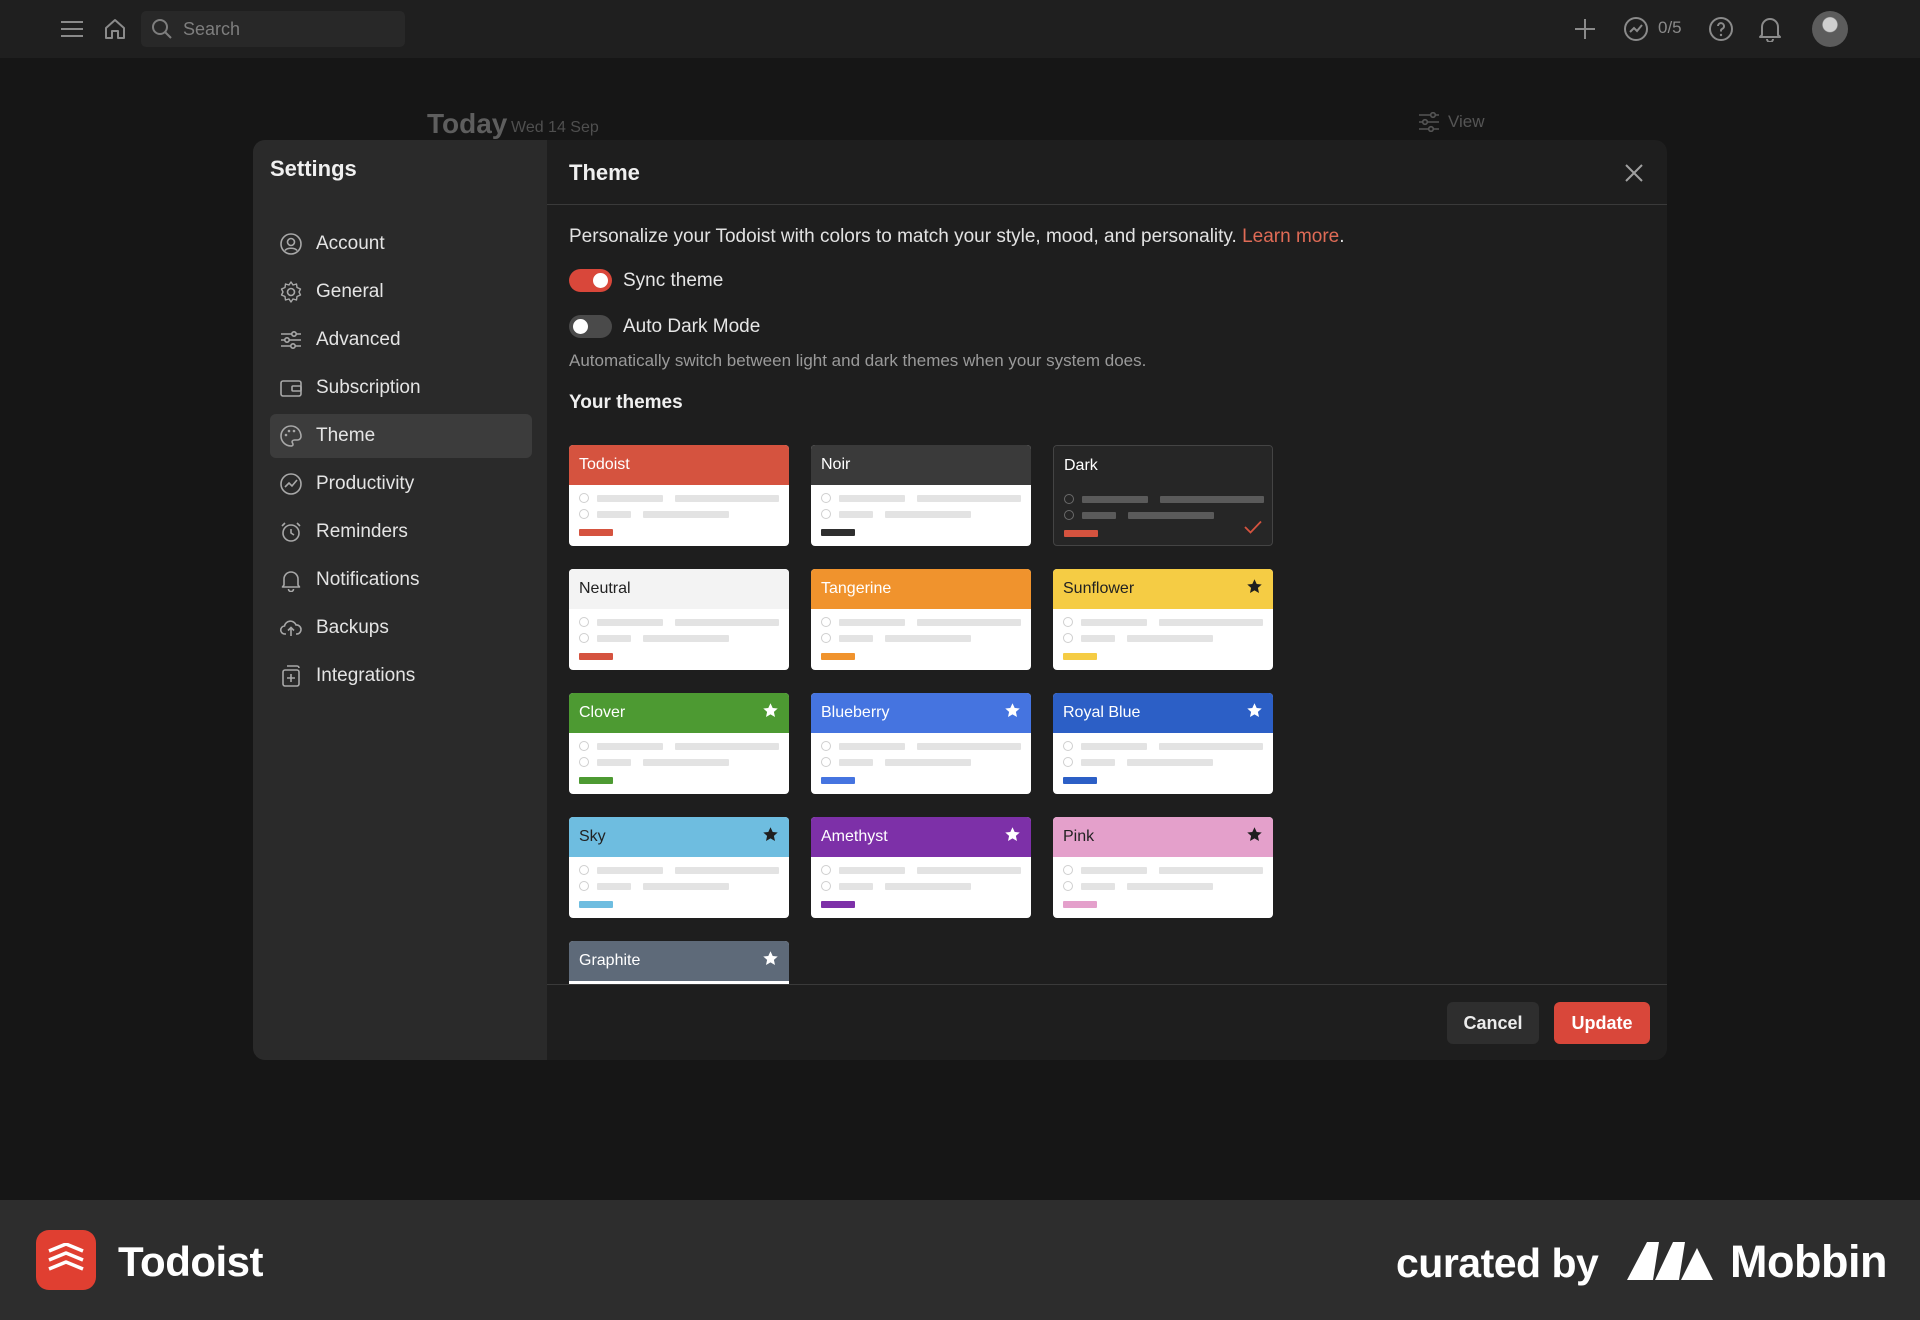  What do you see at coordinates (401, 292) in the screenshot?
I see `sidebar-item-general: General` at bounding box center [401, 292].